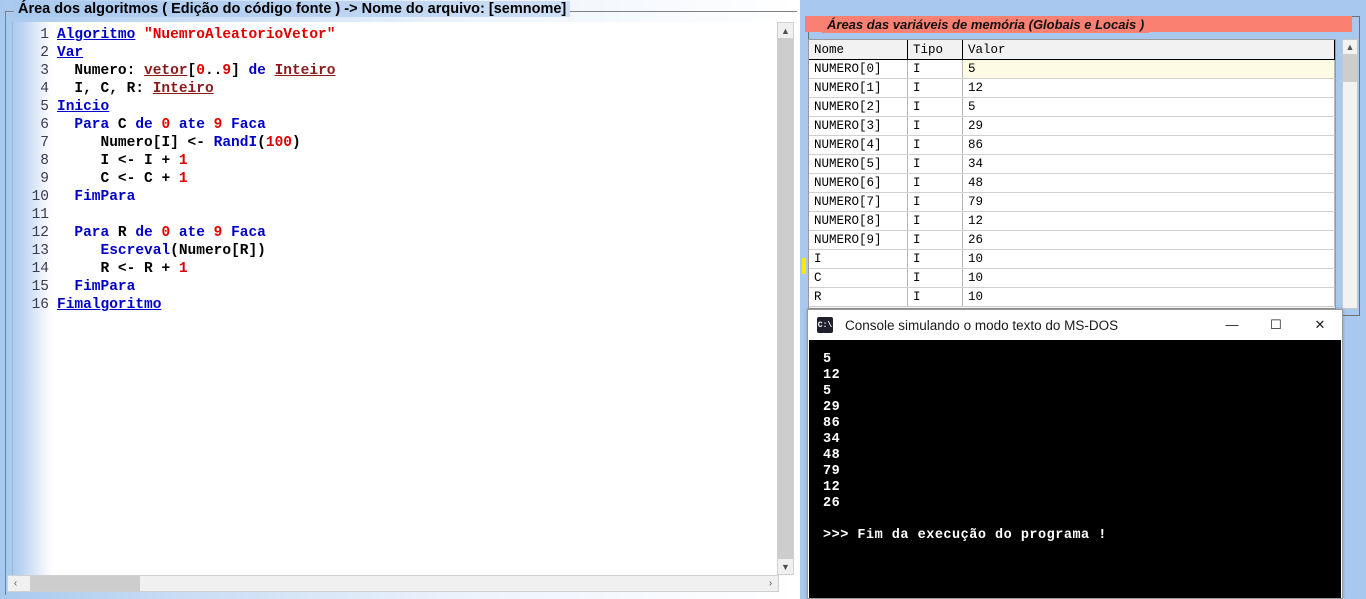 The width and height of the screenshot is (1366, 599). What do you see at coordinates (393, 125) in the screenshot?
I see `code-line: 6 Para C de 0 ate 9 Faca` at bounding box center [393, 125].